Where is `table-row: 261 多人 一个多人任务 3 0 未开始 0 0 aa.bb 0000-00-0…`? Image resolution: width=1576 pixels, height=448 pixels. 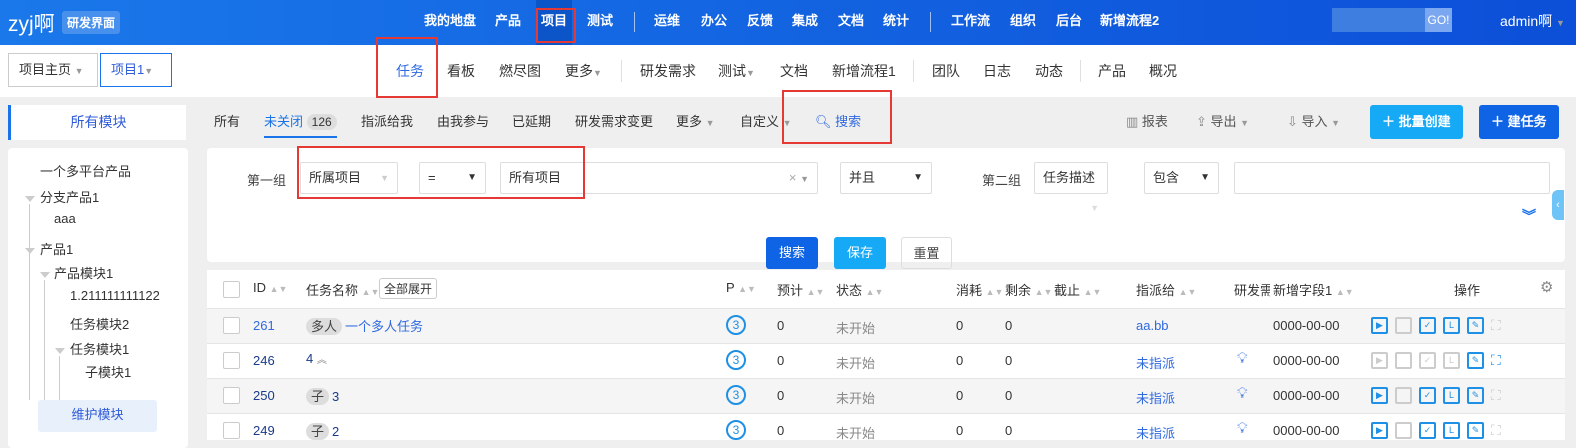 table-row: 261 多人 一个多人任务 3 0 未开始 0 0 aa.bb 0000-00-0… is located at coordinates (886, 325).